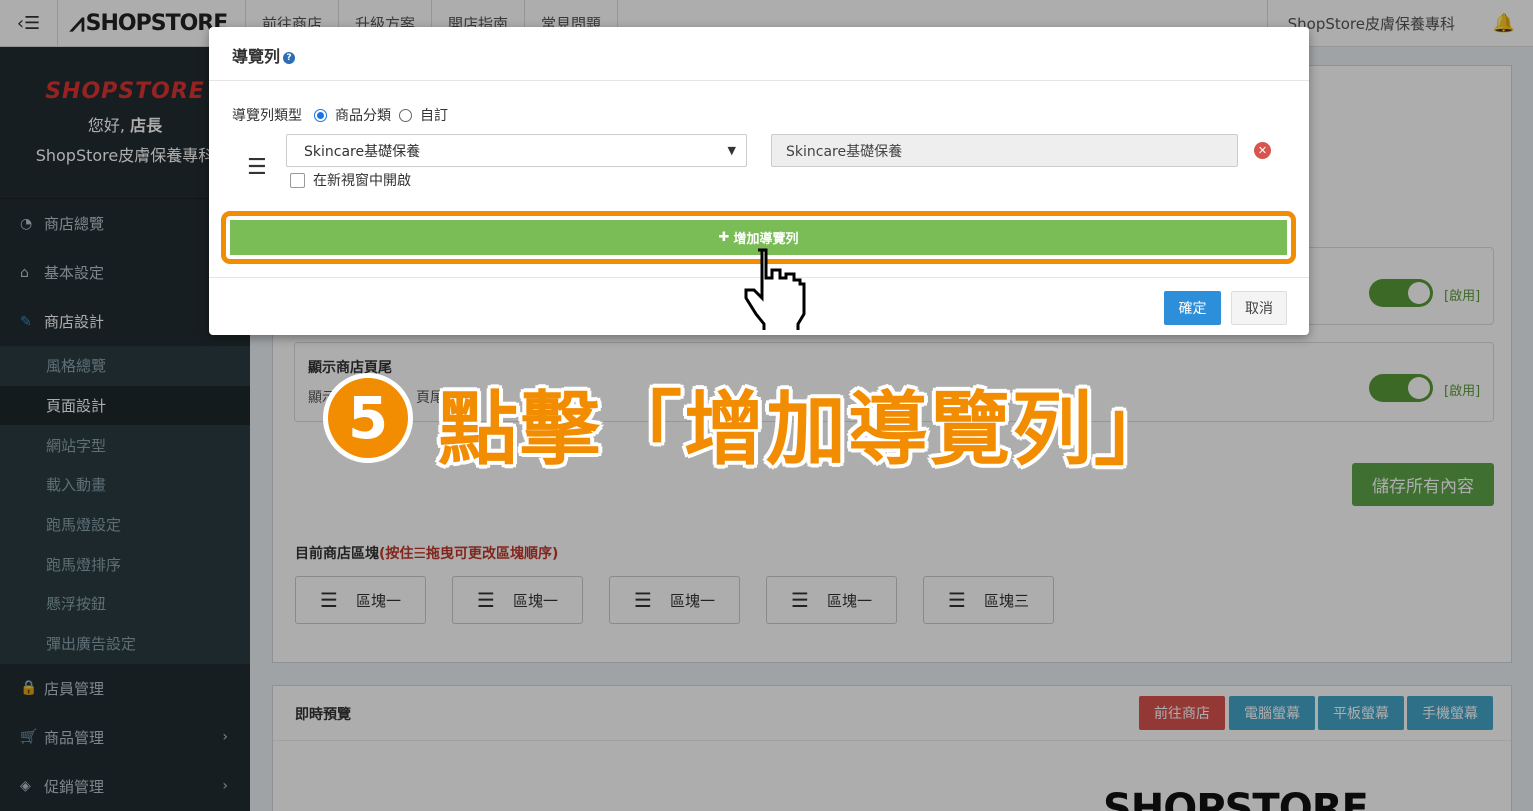 Image resolution: width=1533 pixels, height=811 pixels. Describe the element at coordinates (759, 54) in the screenshot. I see `modal-header: 導覽列?` at that location.